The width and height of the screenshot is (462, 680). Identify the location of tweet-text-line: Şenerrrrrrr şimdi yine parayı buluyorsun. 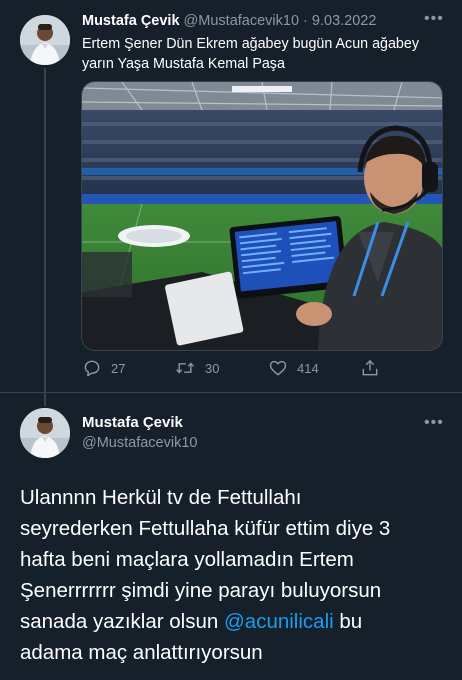
(201, 590).